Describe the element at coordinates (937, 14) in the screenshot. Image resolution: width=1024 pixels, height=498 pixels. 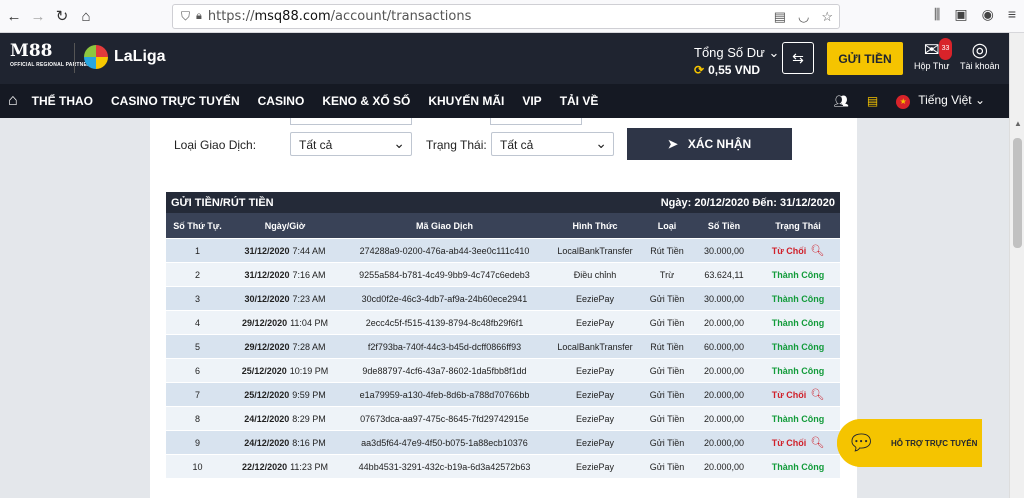
I see `library-icon: ⫼` at that location.